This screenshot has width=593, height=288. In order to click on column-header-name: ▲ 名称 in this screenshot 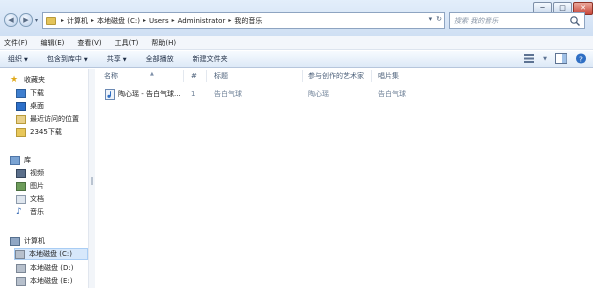, I will do `click(129, 76)`.